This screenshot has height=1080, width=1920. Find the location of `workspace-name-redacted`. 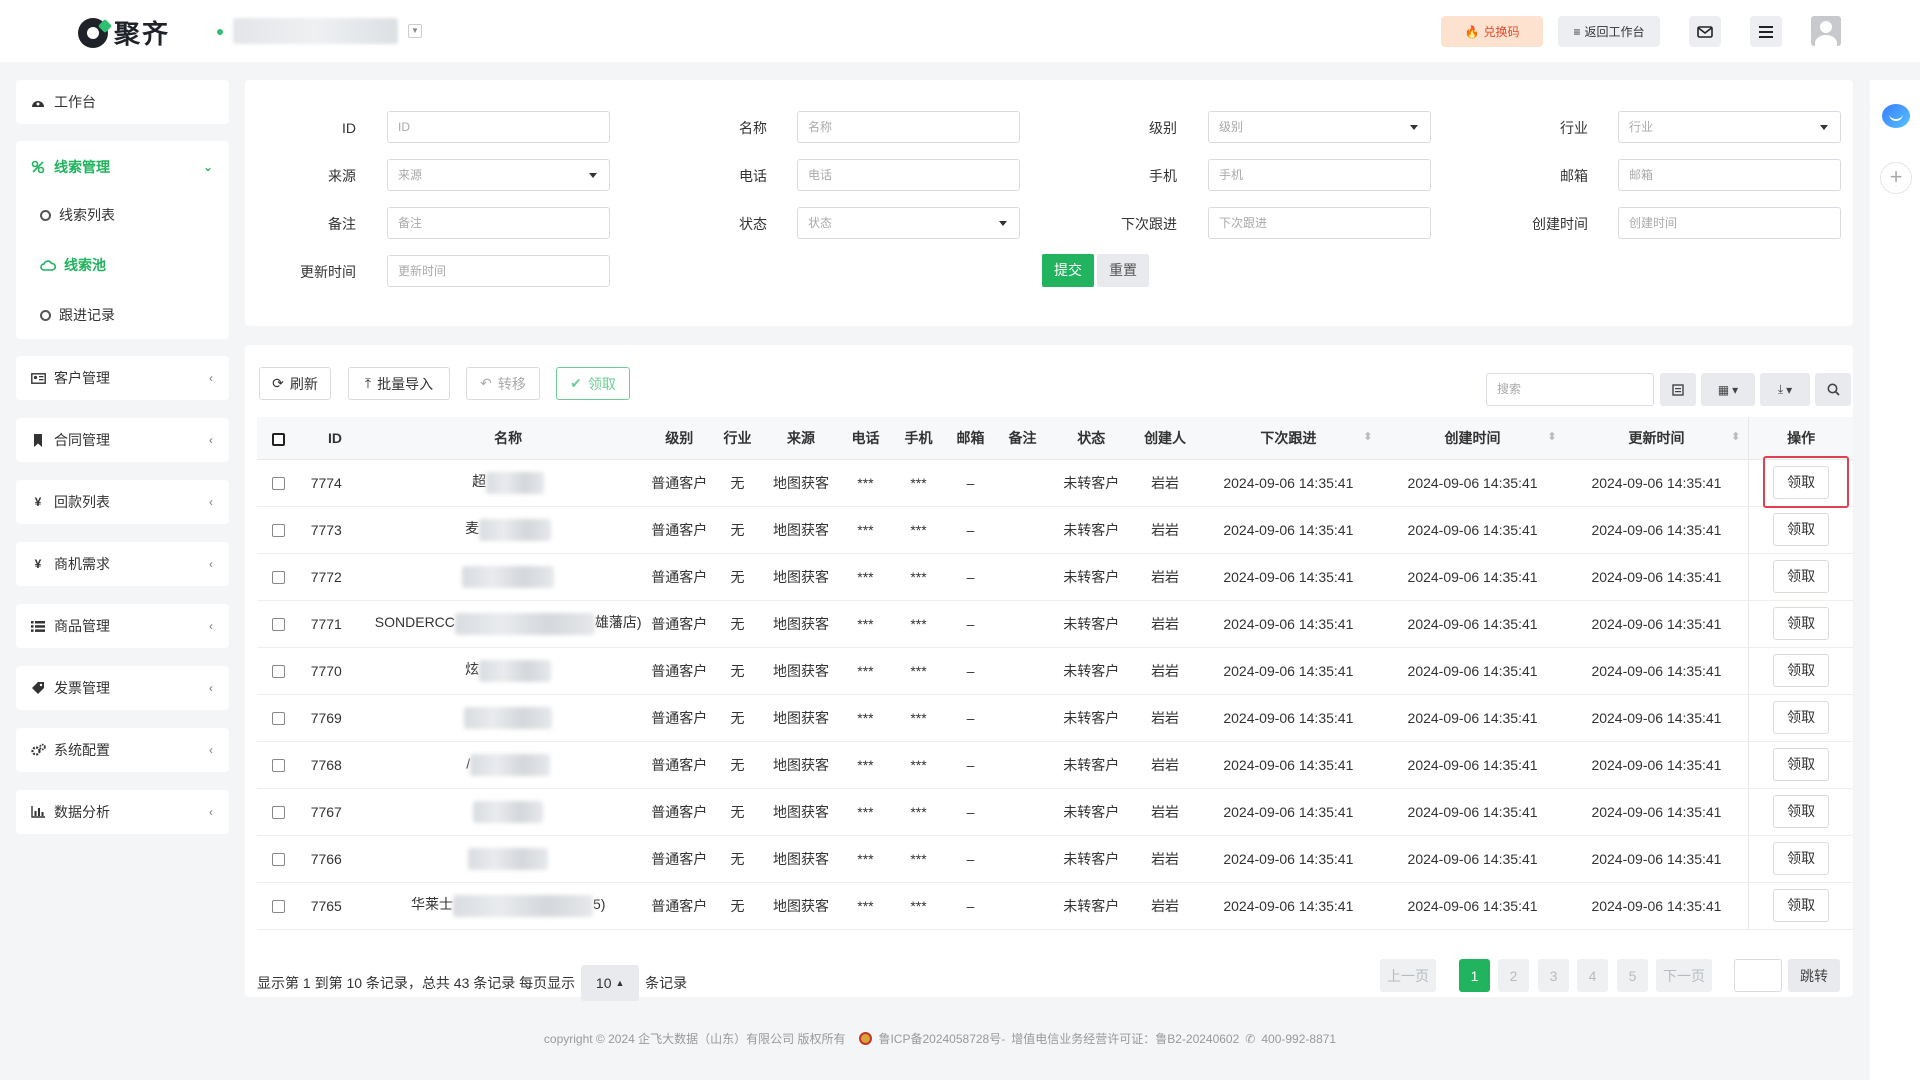

workspace-name-redacted is located at coordinates (315, 31).